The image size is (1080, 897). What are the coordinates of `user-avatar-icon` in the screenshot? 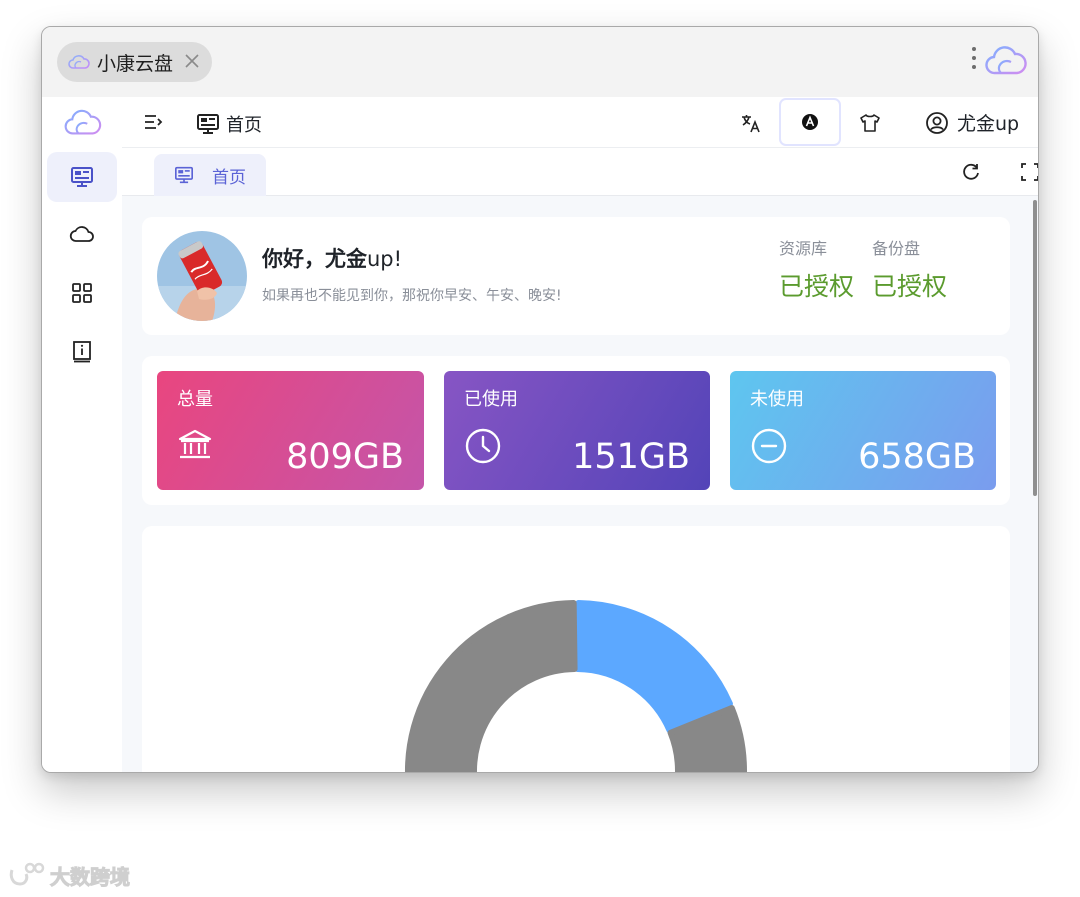 It's located at (937, 122).